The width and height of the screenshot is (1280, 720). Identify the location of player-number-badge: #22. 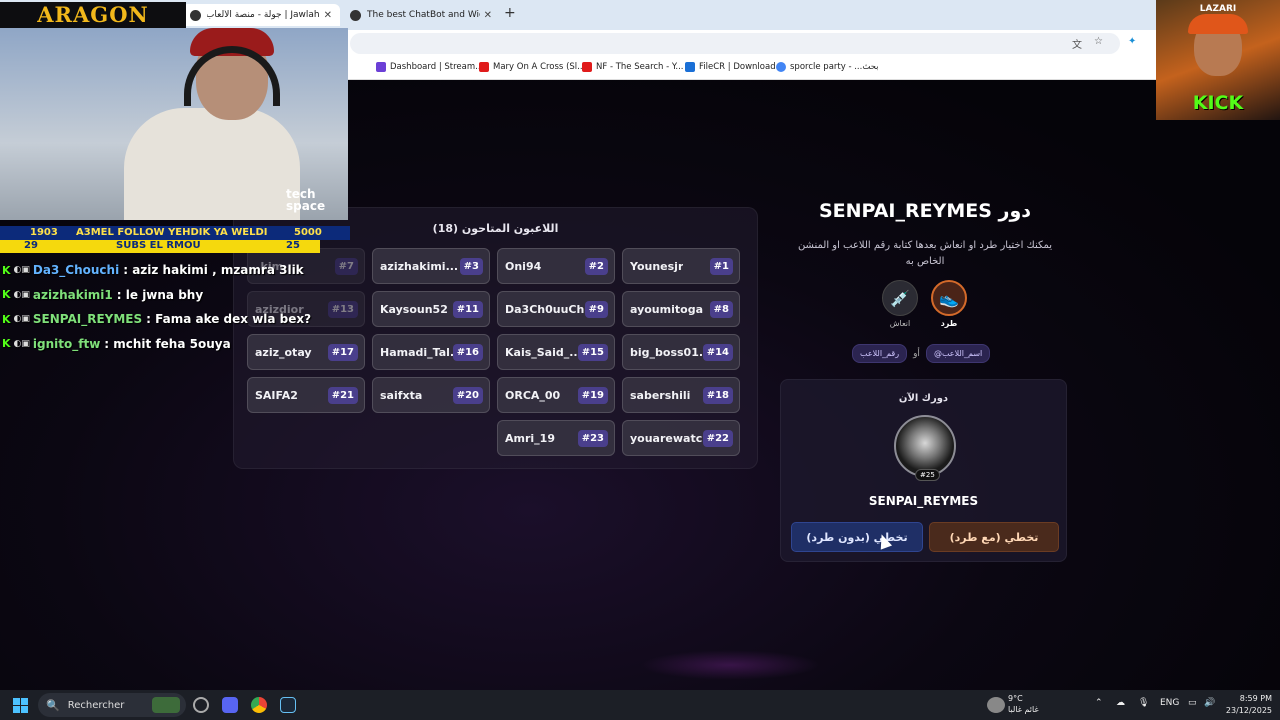
(717, 438).